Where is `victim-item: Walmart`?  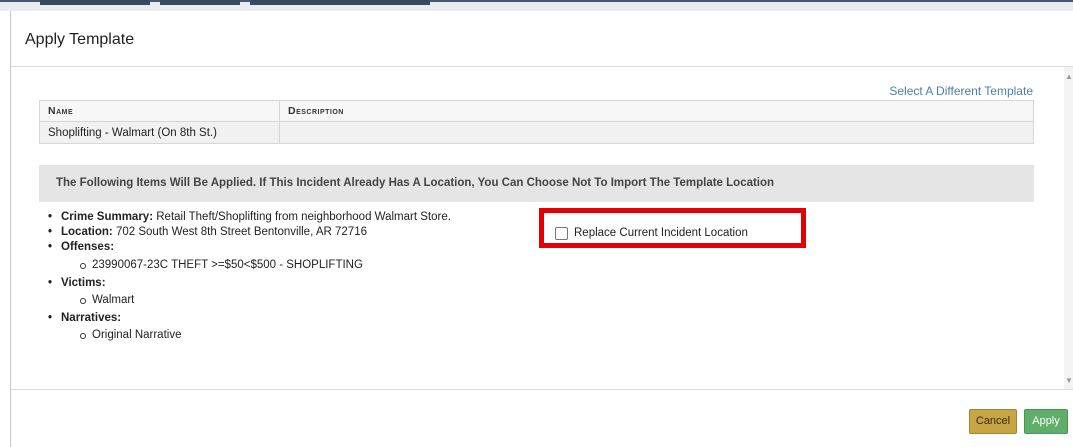
victim-item: Walmart is located at coordinates (256, 300).